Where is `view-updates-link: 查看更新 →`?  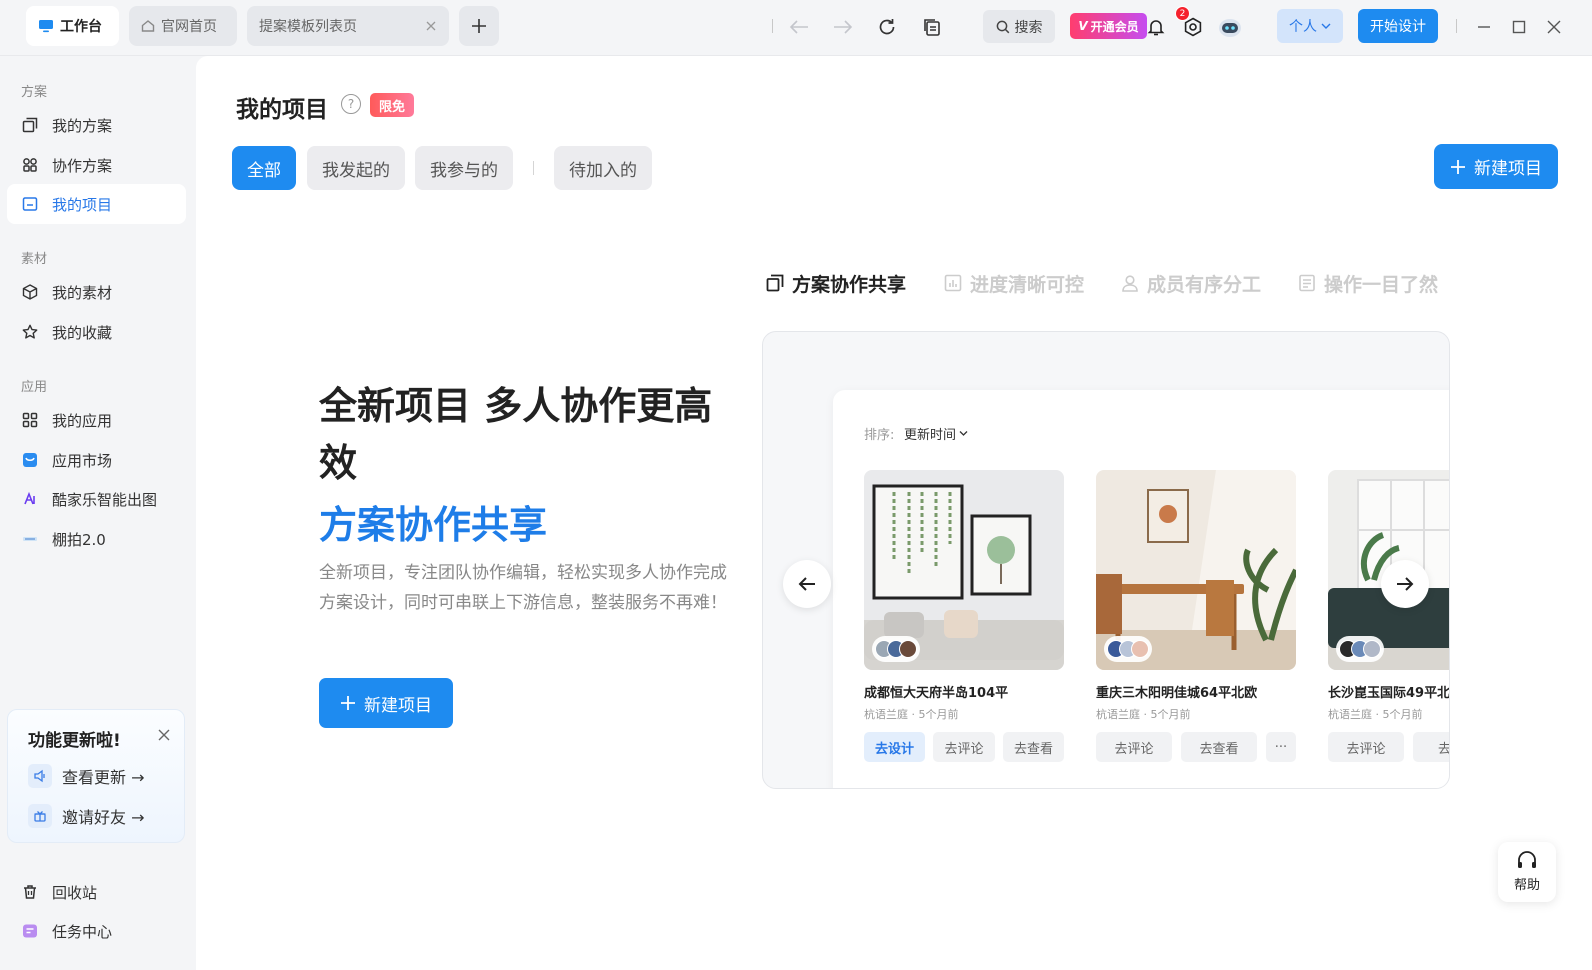
view-updates-link: 查看更新 → is located at coordinates (86, 776).